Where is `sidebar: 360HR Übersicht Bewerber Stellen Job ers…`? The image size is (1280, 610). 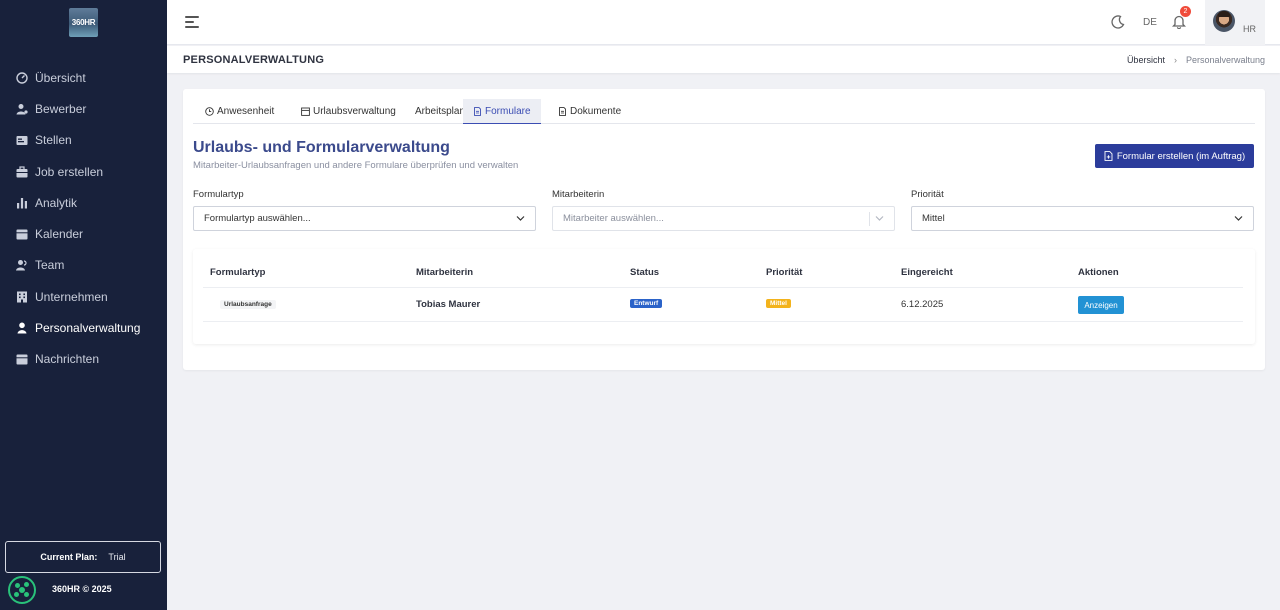 sidebar: 360HR Übersicht Bewerber Stellen Job ers… is located at coordinates (83, 305).